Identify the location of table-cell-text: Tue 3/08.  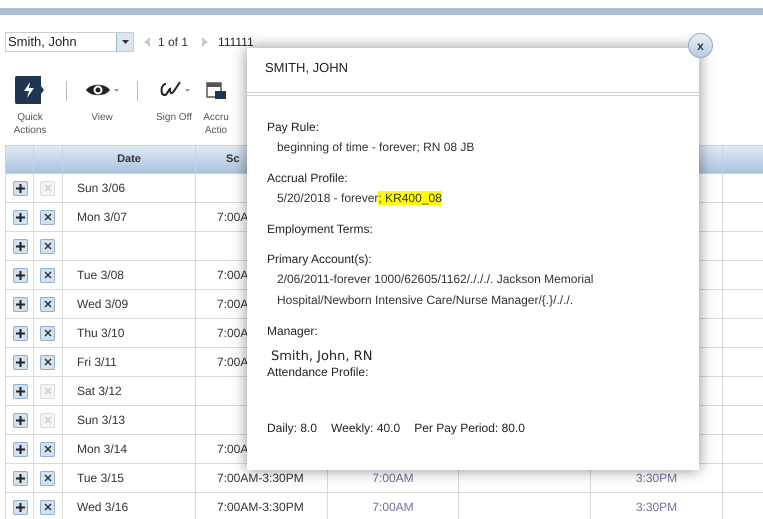
(100, 275).